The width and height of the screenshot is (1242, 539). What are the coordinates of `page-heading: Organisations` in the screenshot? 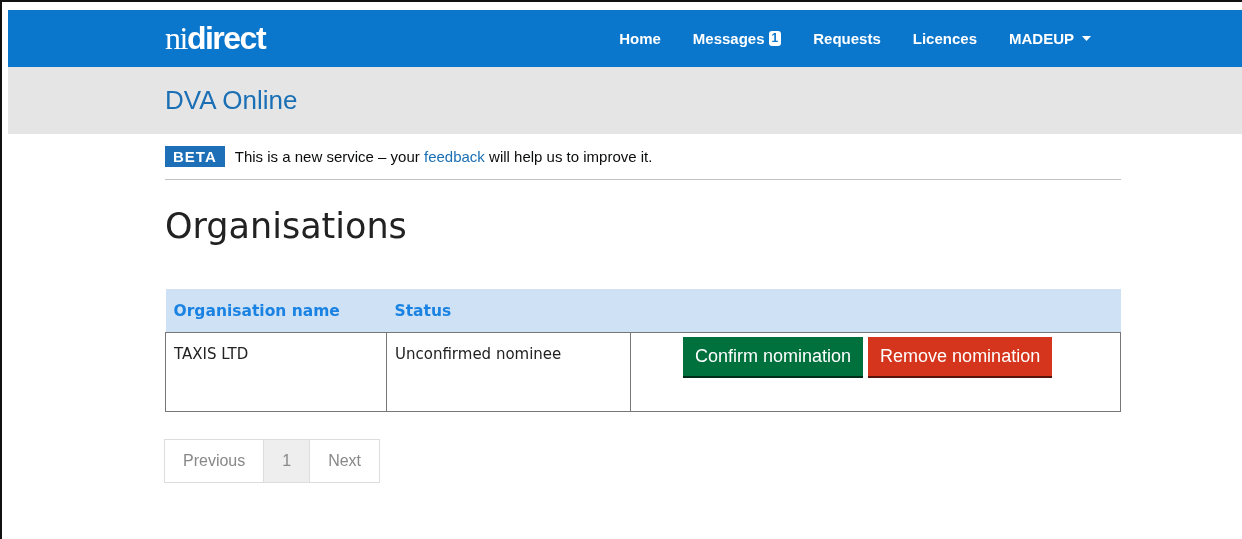 It's located at (286, 226).